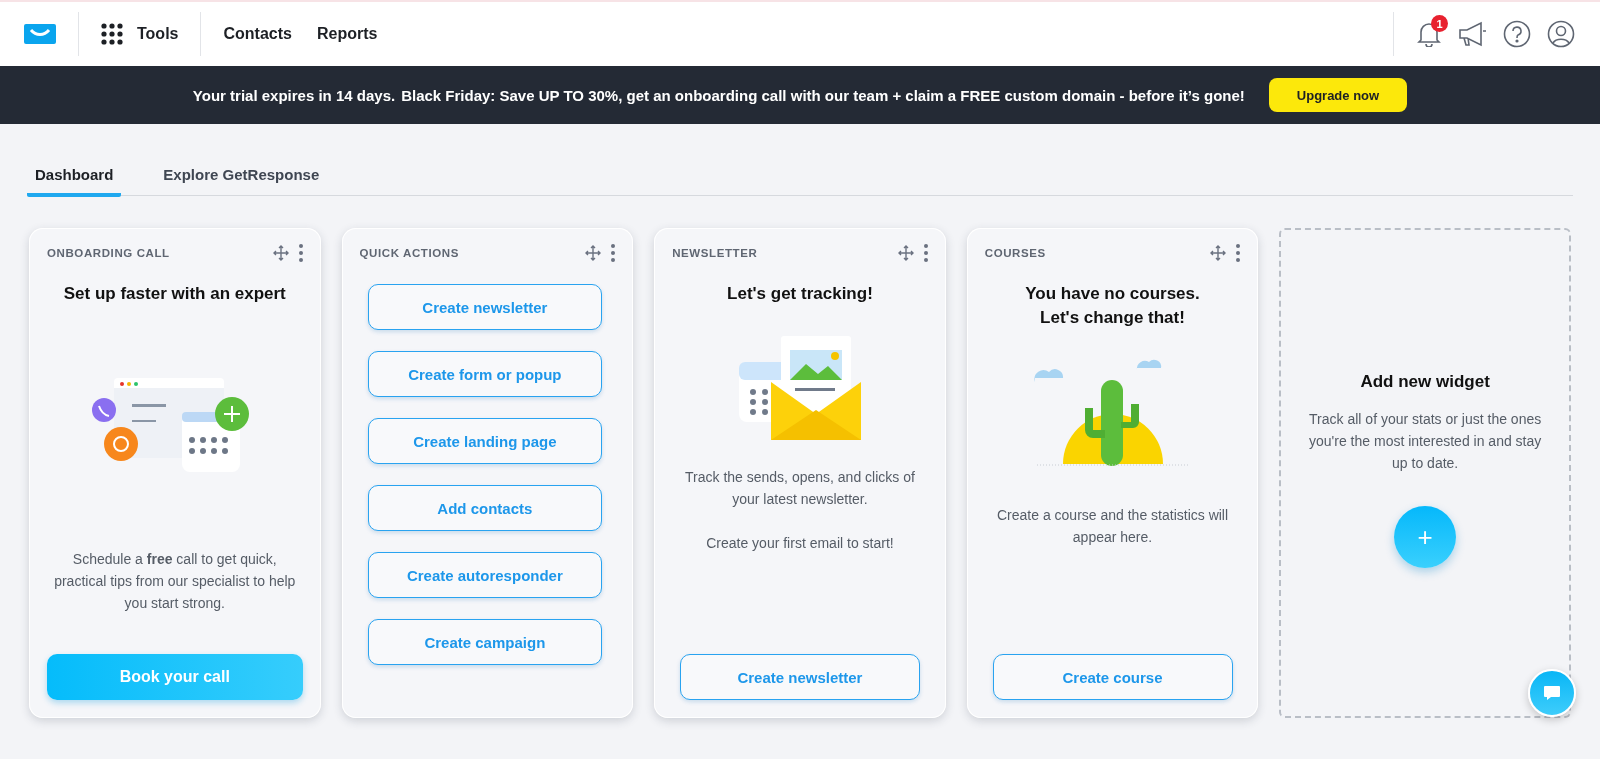 This screenshot has width=1600, height=759. Describe the element at coordinates (799, 677) in the screenshot. I see `create-newsletter-button: Create newsletter` at that location.